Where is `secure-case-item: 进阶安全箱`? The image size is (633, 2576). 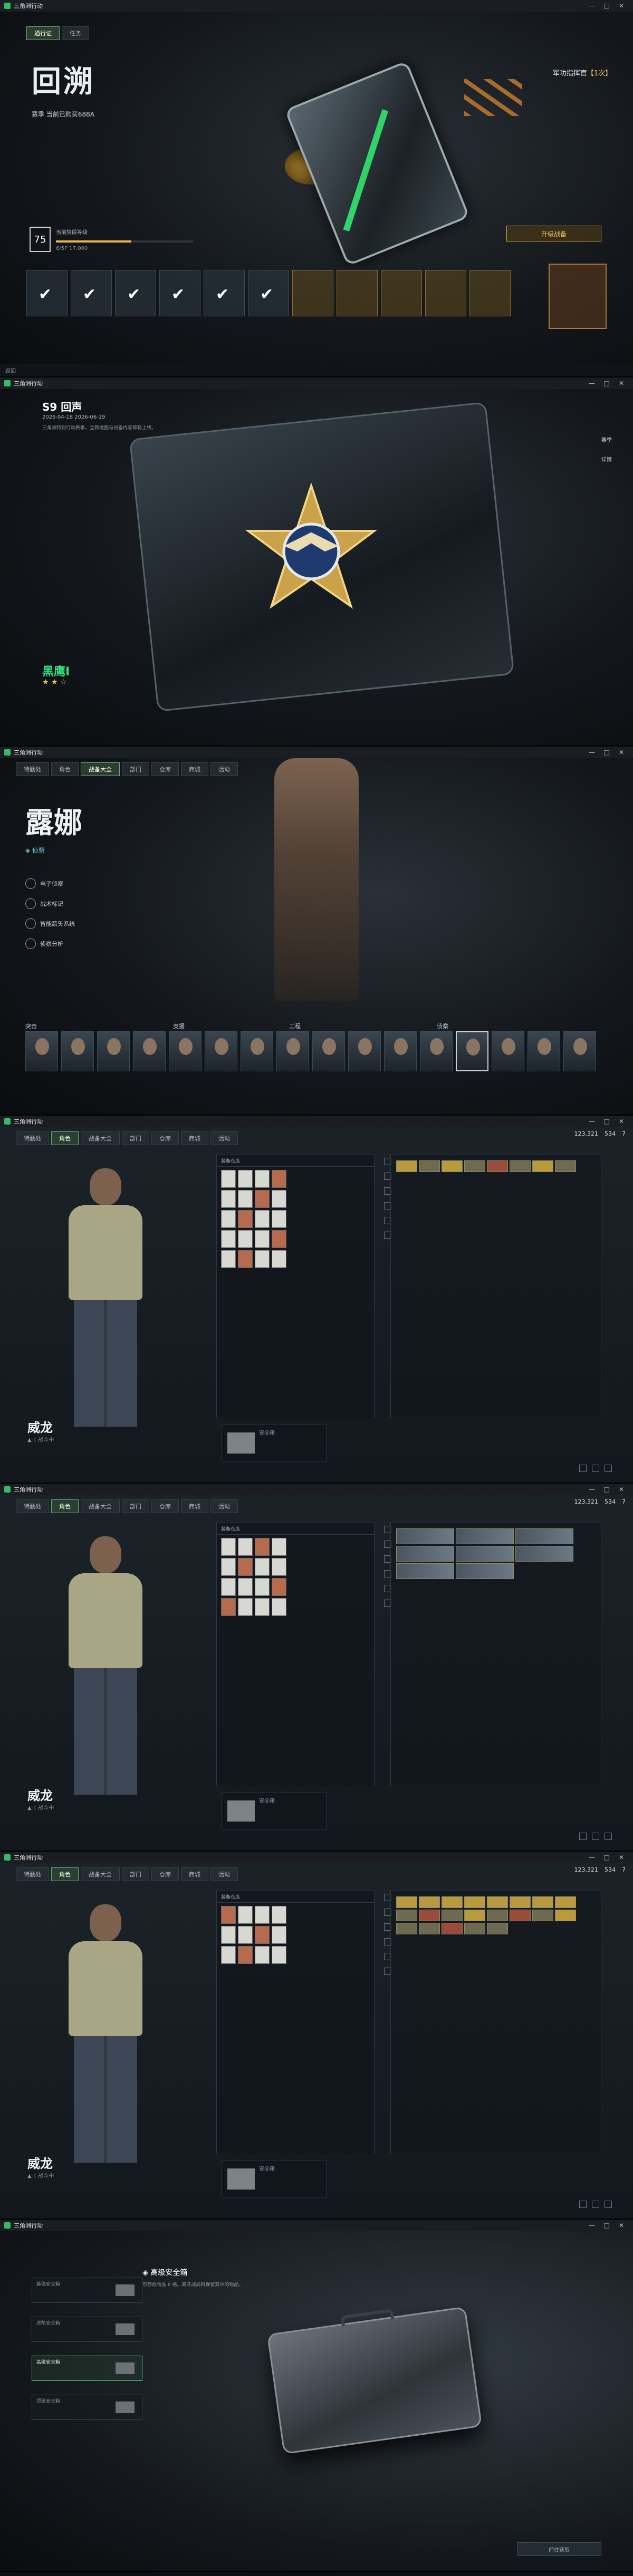
secure-case-item: 进阶安全箱 is located at coordinates (87, 2329).